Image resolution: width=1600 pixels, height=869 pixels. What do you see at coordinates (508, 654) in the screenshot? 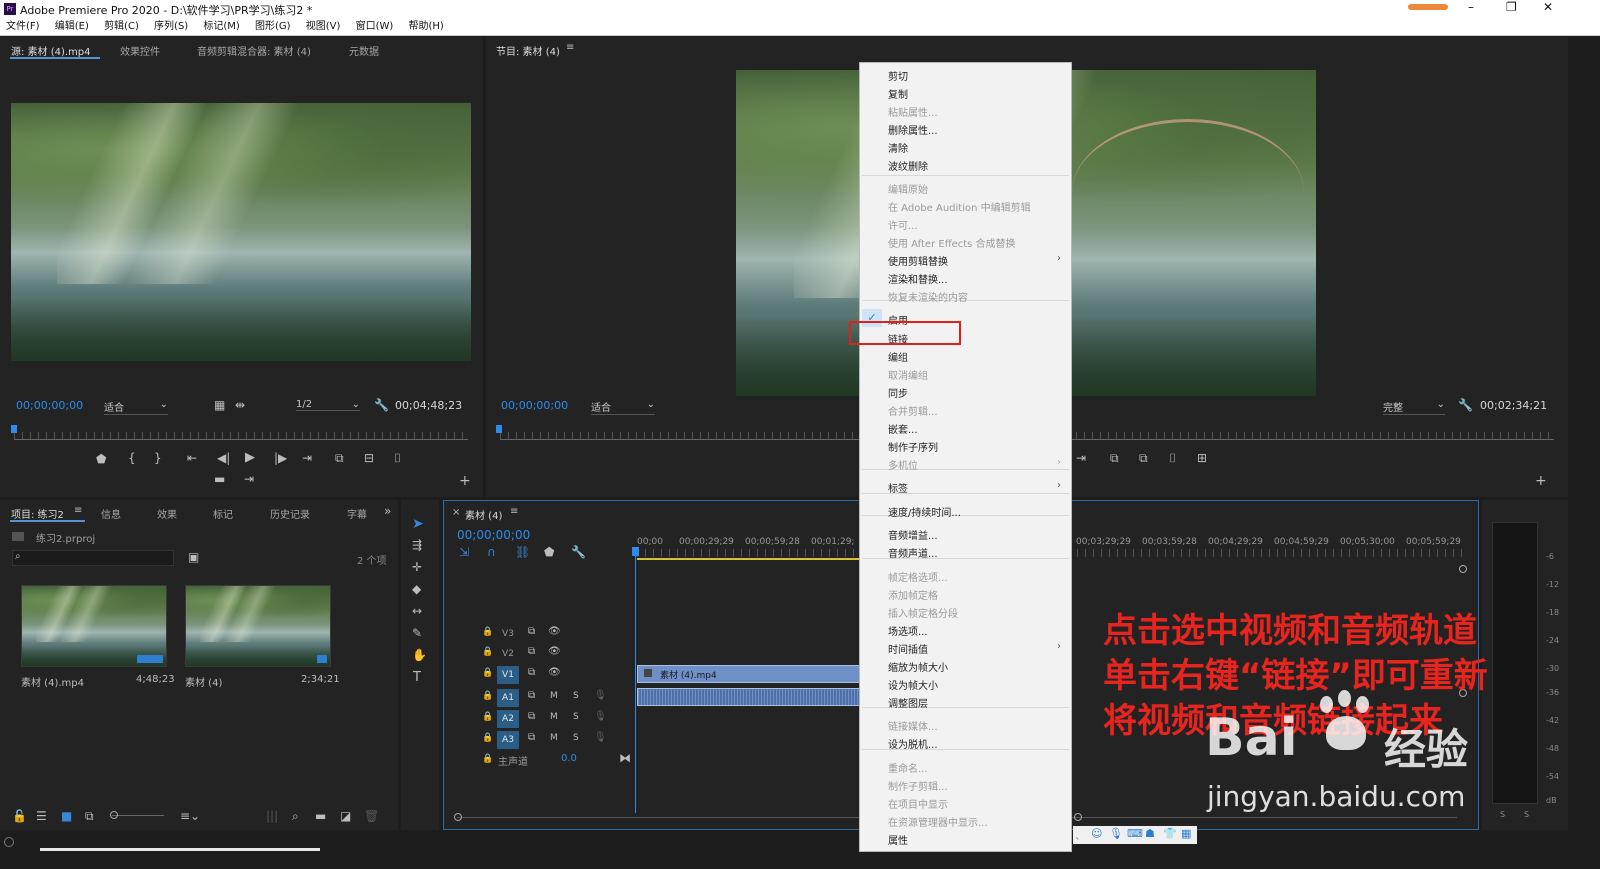
I see `track-v2: V2` at bounding box center [508, 654].